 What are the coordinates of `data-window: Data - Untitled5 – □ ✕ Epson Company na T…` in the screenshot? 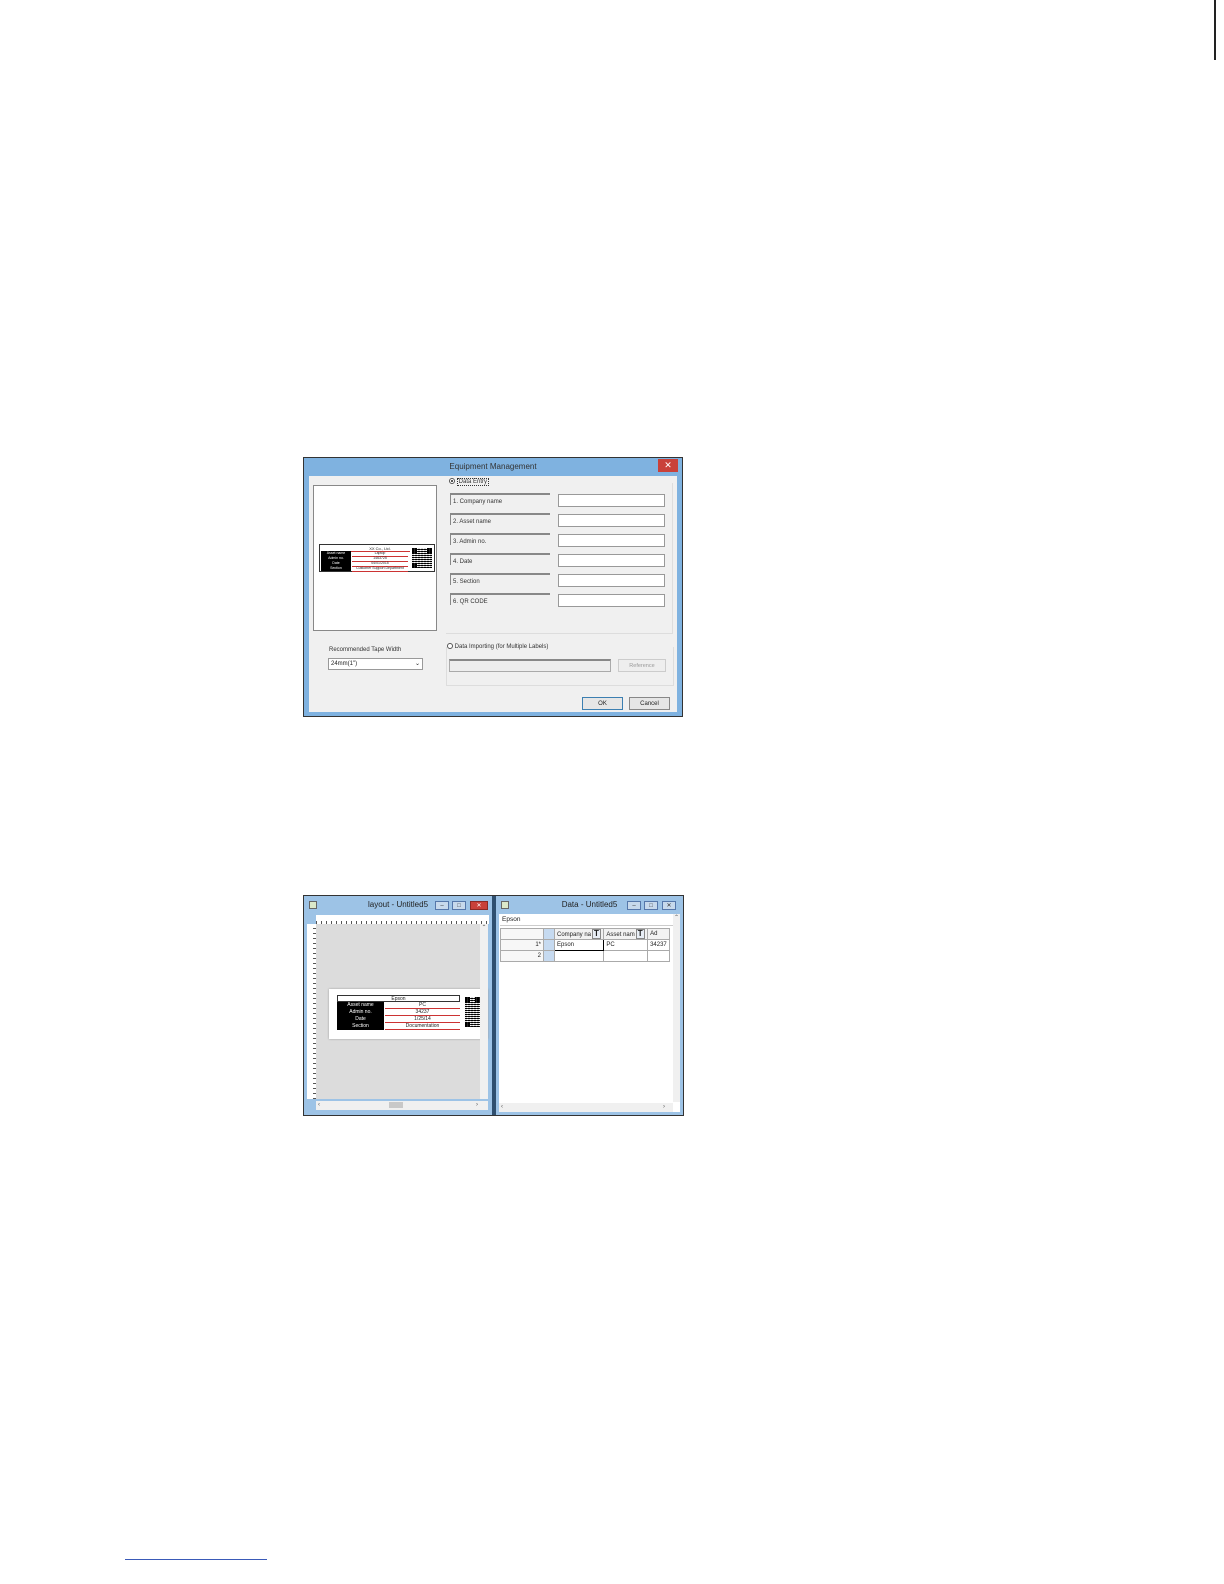 It's located at (589, 1005).